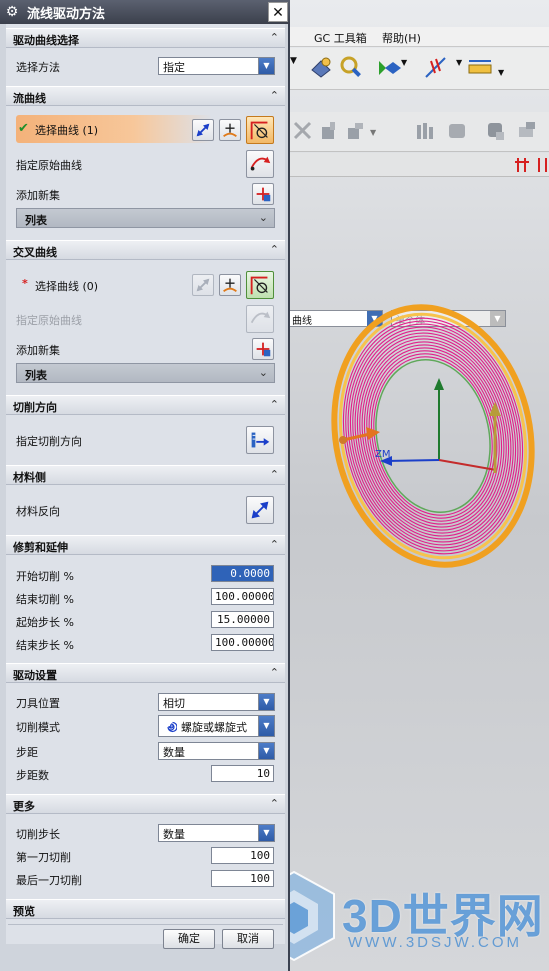 The width and height of the screenshot is (549, 971). Describe the element at coordinates (242, 878) in the screenshot. I see `last-cut-input: 100` at that location.